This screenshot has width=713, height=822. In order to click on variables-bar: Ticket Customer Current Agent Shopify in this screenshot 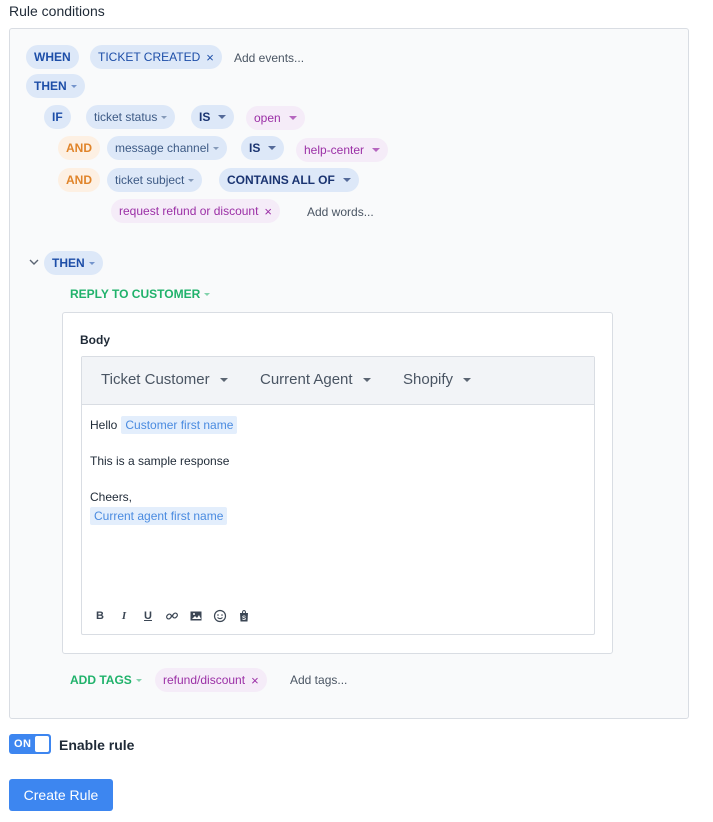, I will do `click(338, 381)`.